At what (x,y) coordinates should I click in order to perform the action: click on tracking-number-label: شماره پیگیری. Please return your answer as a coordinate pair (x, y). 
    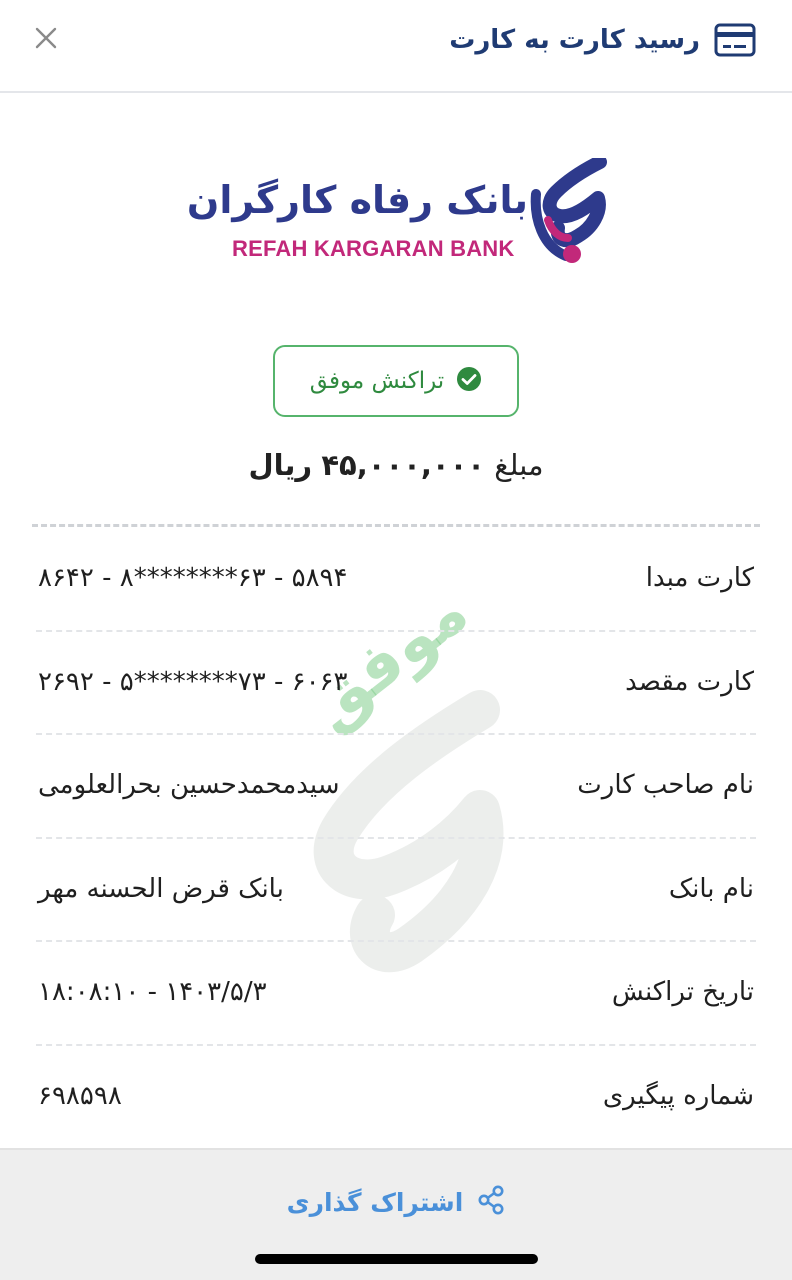
    Looking at the image, I should click on (678, 1095).